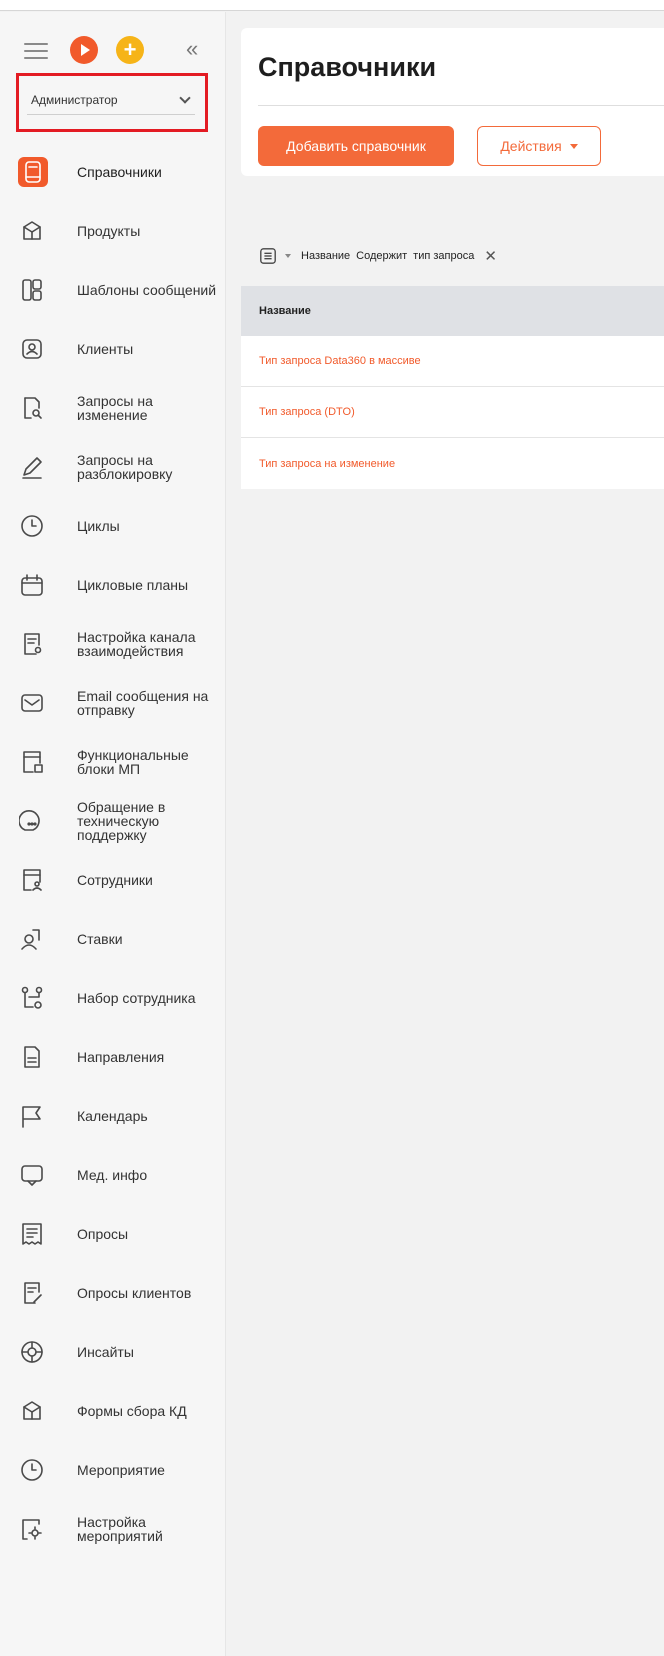 The image size is (664, 1656). I want to click on sidebar-item: Набор сотрудника, so click(113, 997).